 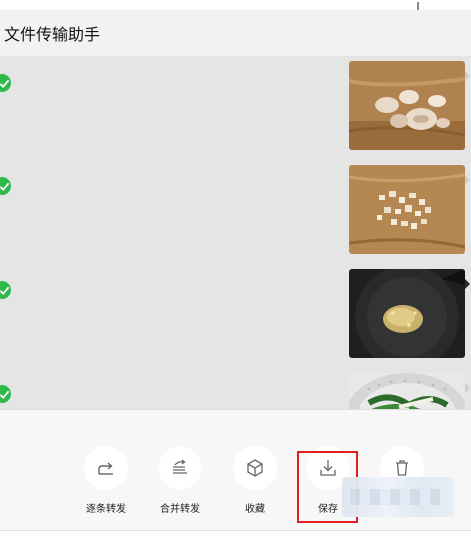 I want to click on message-row, so click(x=235, y=389).